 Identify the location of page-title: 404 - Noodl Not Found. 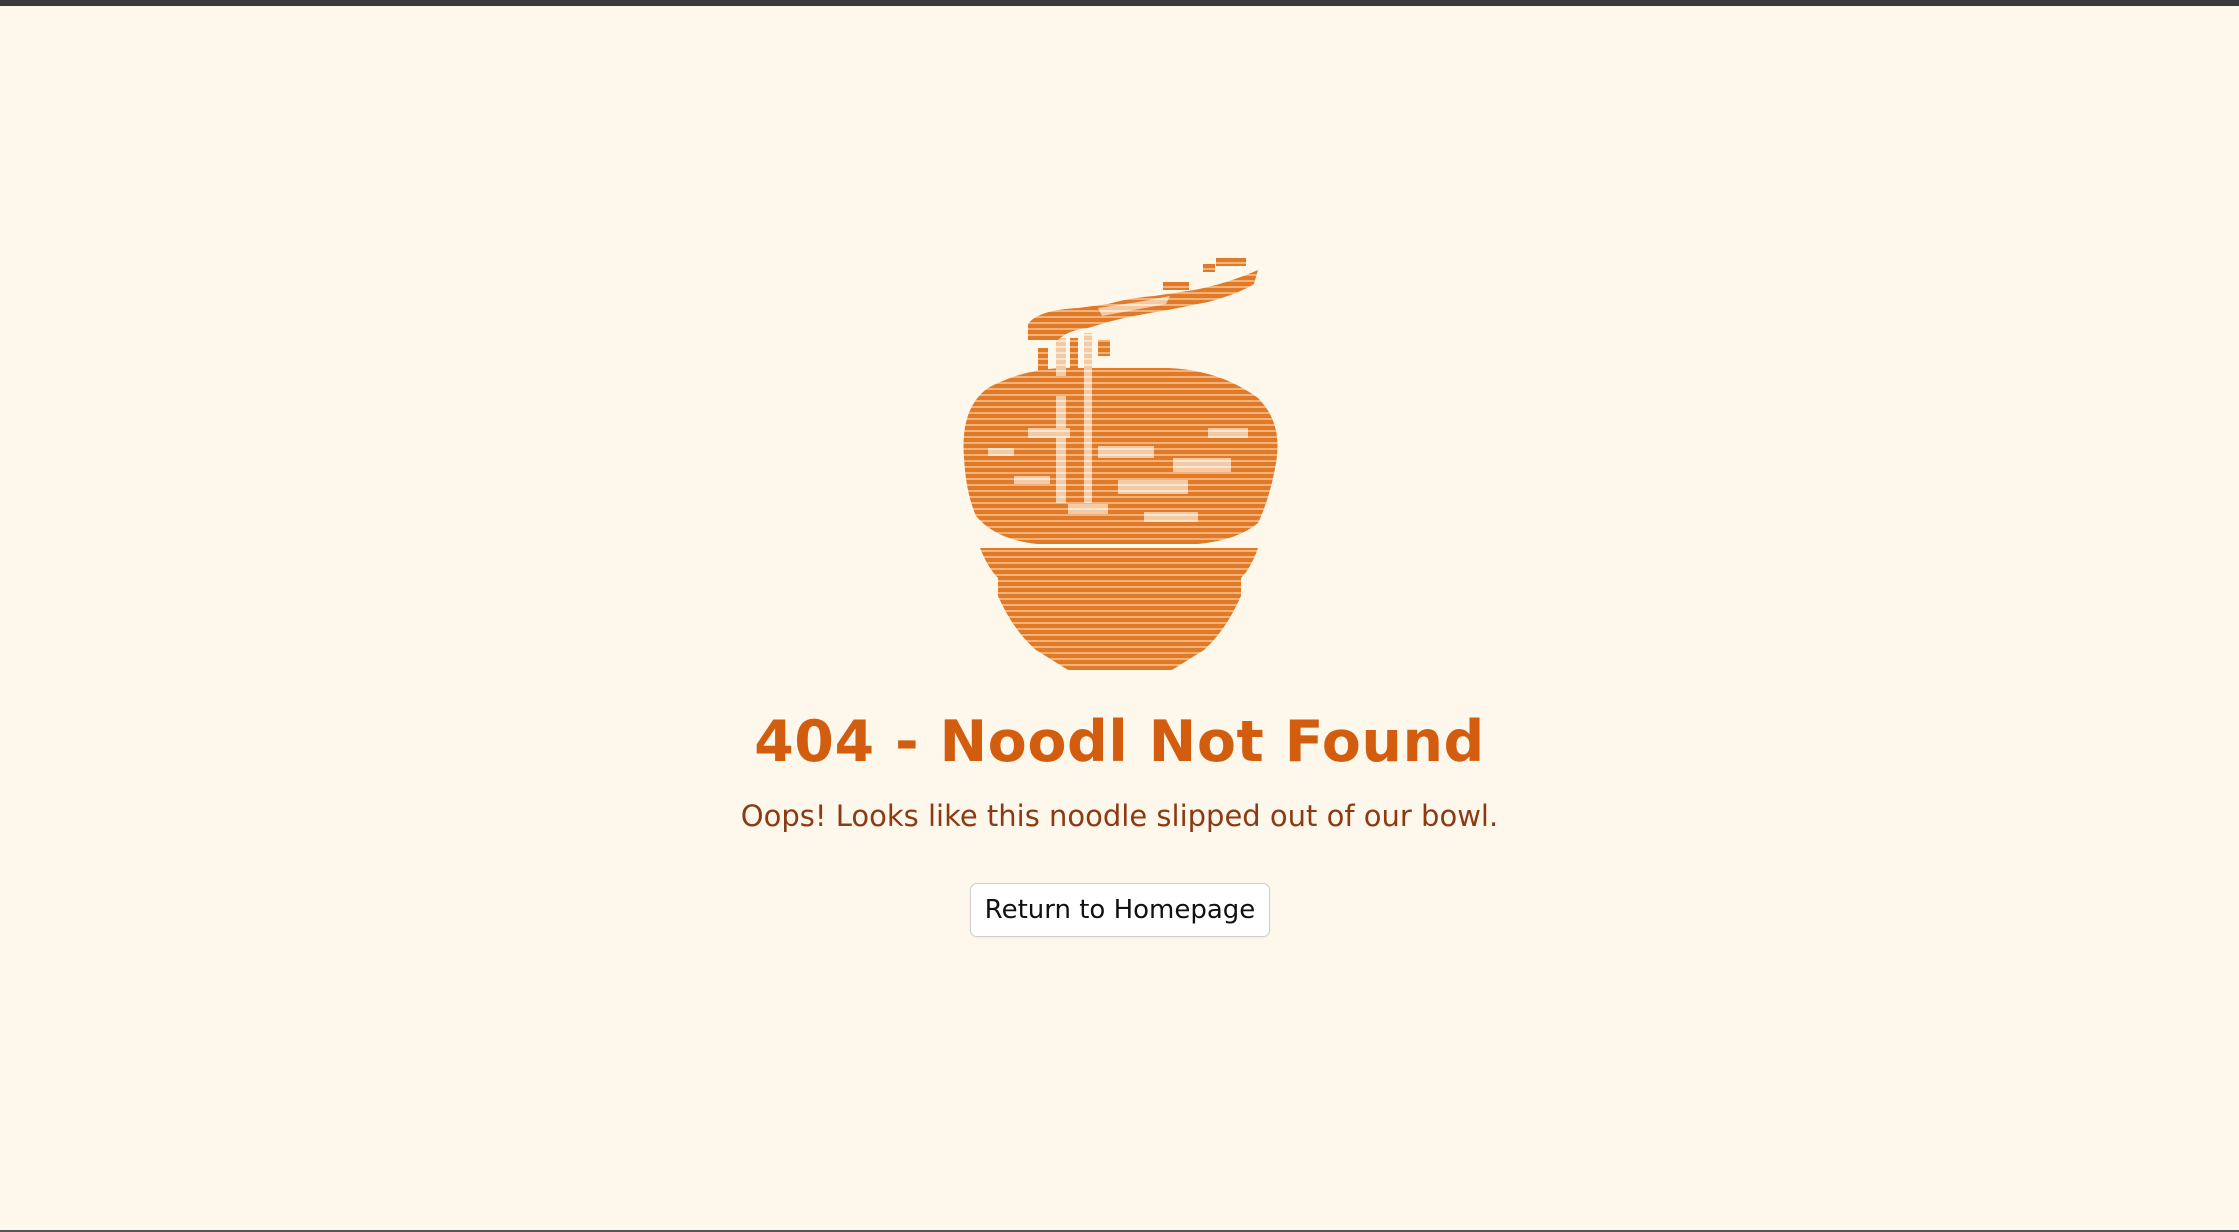
(1119, 742).